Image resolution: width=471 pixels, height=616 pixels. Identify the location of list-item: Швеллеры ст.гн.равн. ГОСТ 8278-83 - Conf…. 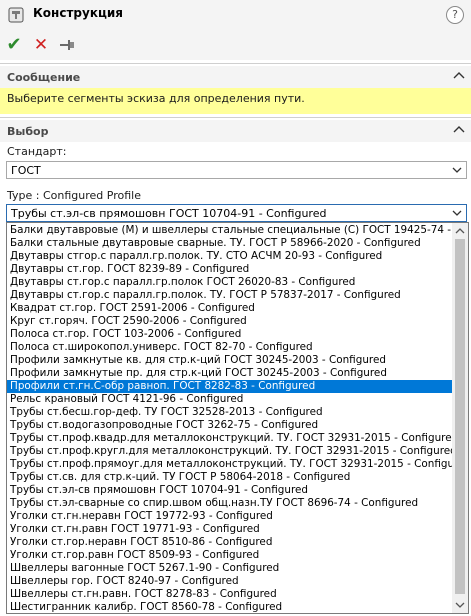
(229, 594).